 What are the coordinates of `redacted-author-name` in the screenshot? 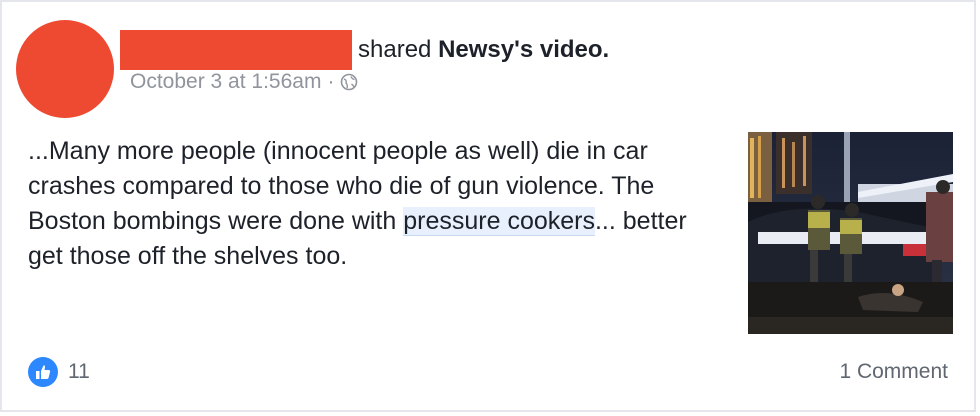 It's located at (236, 50).